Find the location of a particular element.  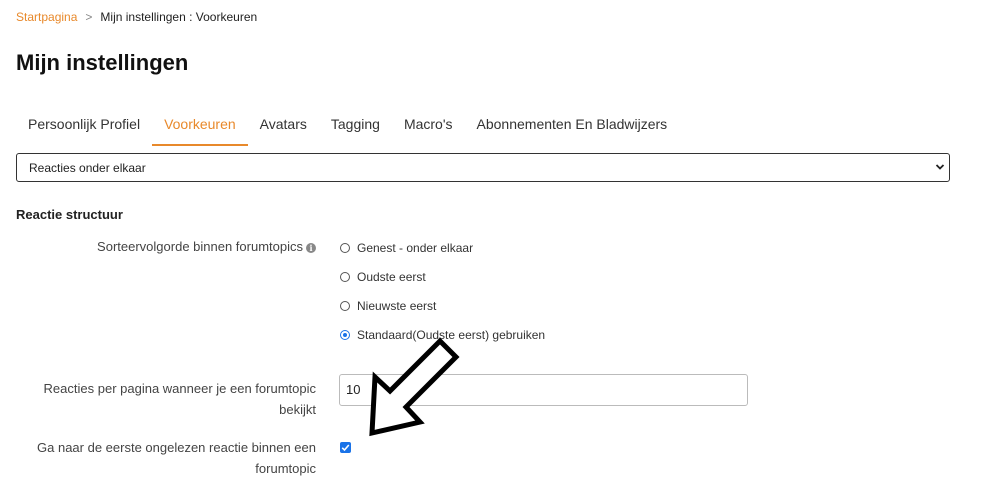

radio-button-checked is located at coordinates (345, 335).